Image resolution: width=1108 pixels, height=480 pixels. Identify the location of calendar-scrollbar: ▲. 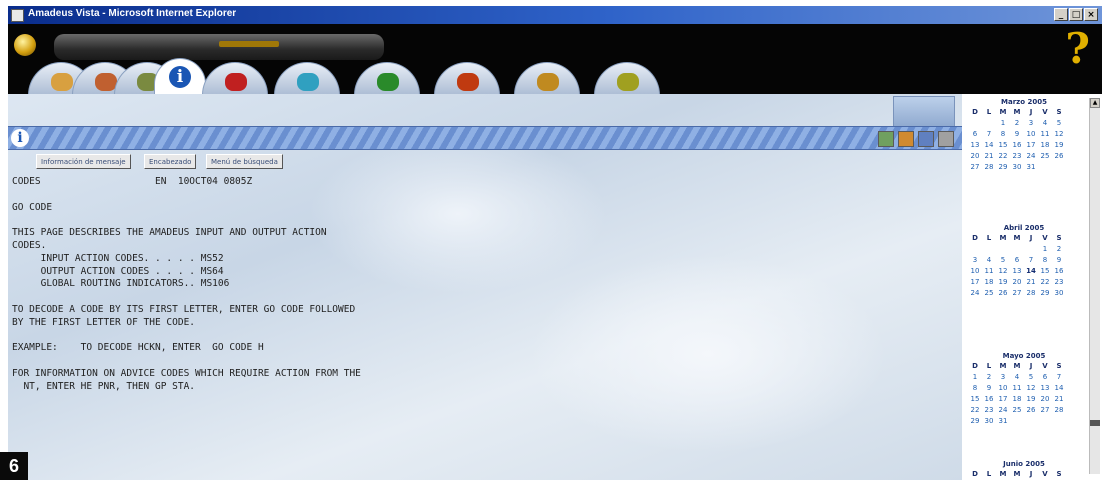
(1094, 286).